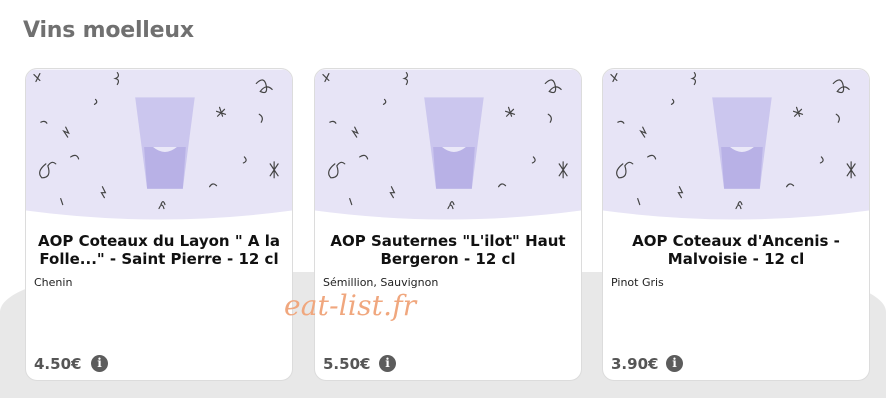 The width and height of the screenshot is (886, 398). What do you see at coordinates (108, 30) in the screenshot?
I see `section-title: Vins moelleux` at bounding box center [108, 30].